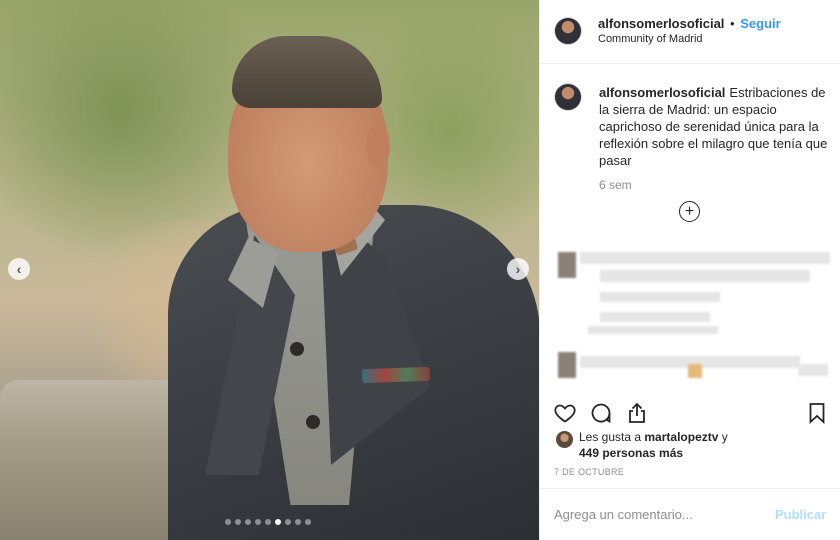 This screenshot has width=840, height=540. I want to click on location-link: Community of Madrid, so click(650, 39).